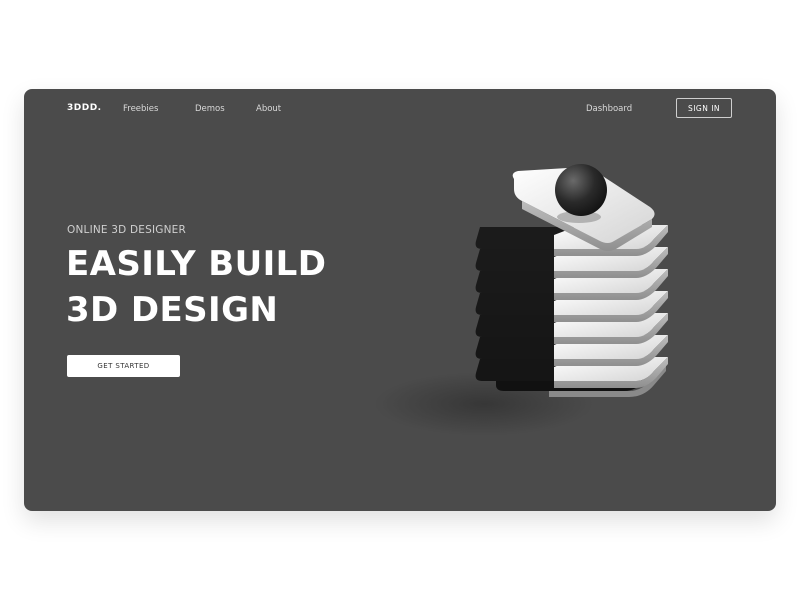 The width and height of the screenshot is (800, 600). What do you see at coordinates (140, 109) in the screenshot?
I see `nav-link-freebies: Freebies` at bounding box center [140, 109].